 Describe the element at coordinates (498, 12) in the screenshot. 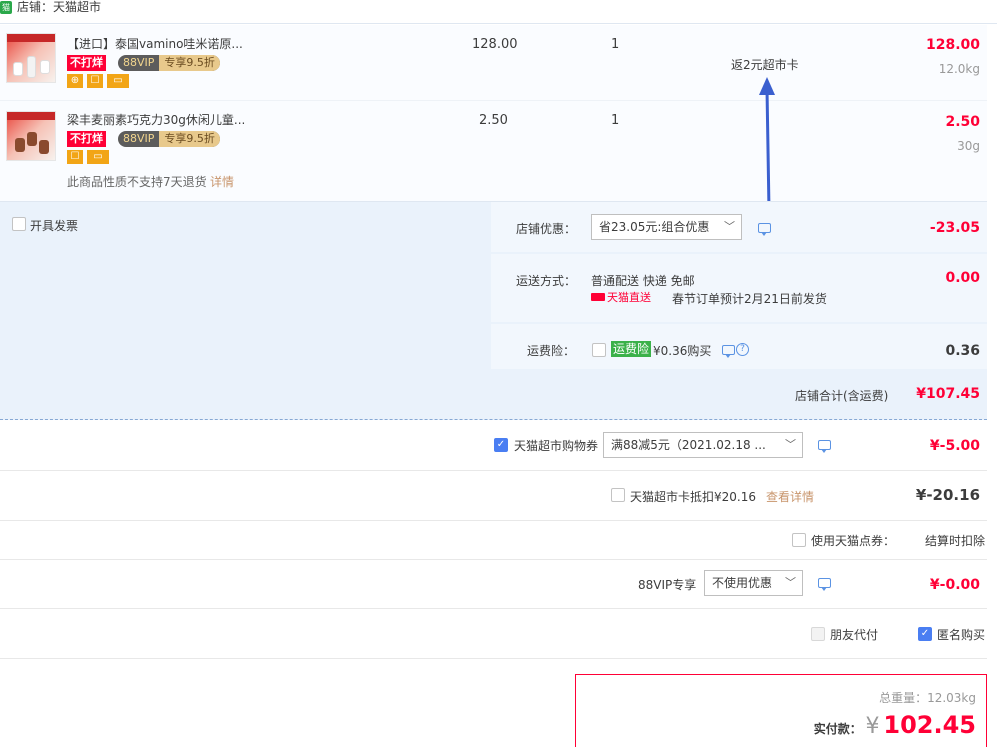

I see `shop-header: 猫 店铺：天猫超市` at that location.